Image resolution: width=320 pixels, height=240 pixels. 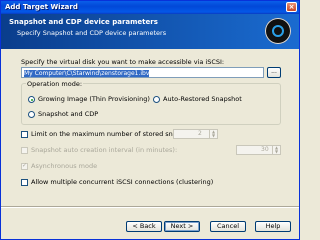 What do you see at coordinates (24, 182) in the screenshot?
I see `multi-connections-checkbox` at bounding box center [24, 182].